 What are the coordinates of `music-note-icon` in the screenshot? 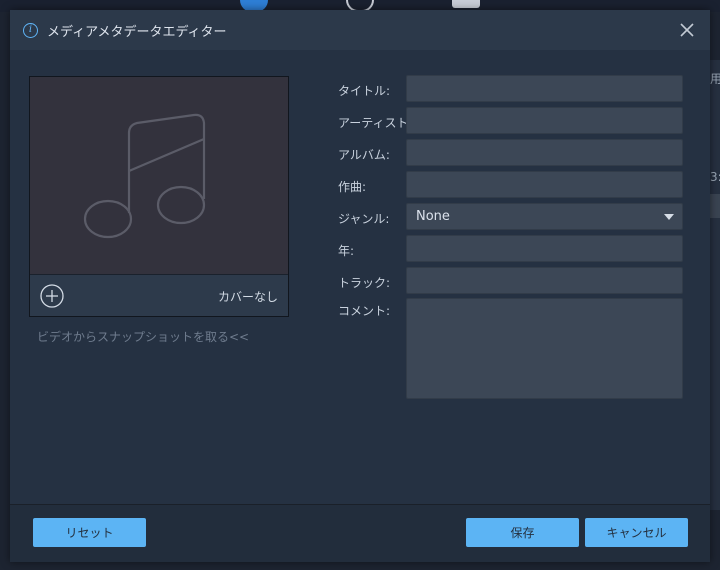 It's located at (144, 176).